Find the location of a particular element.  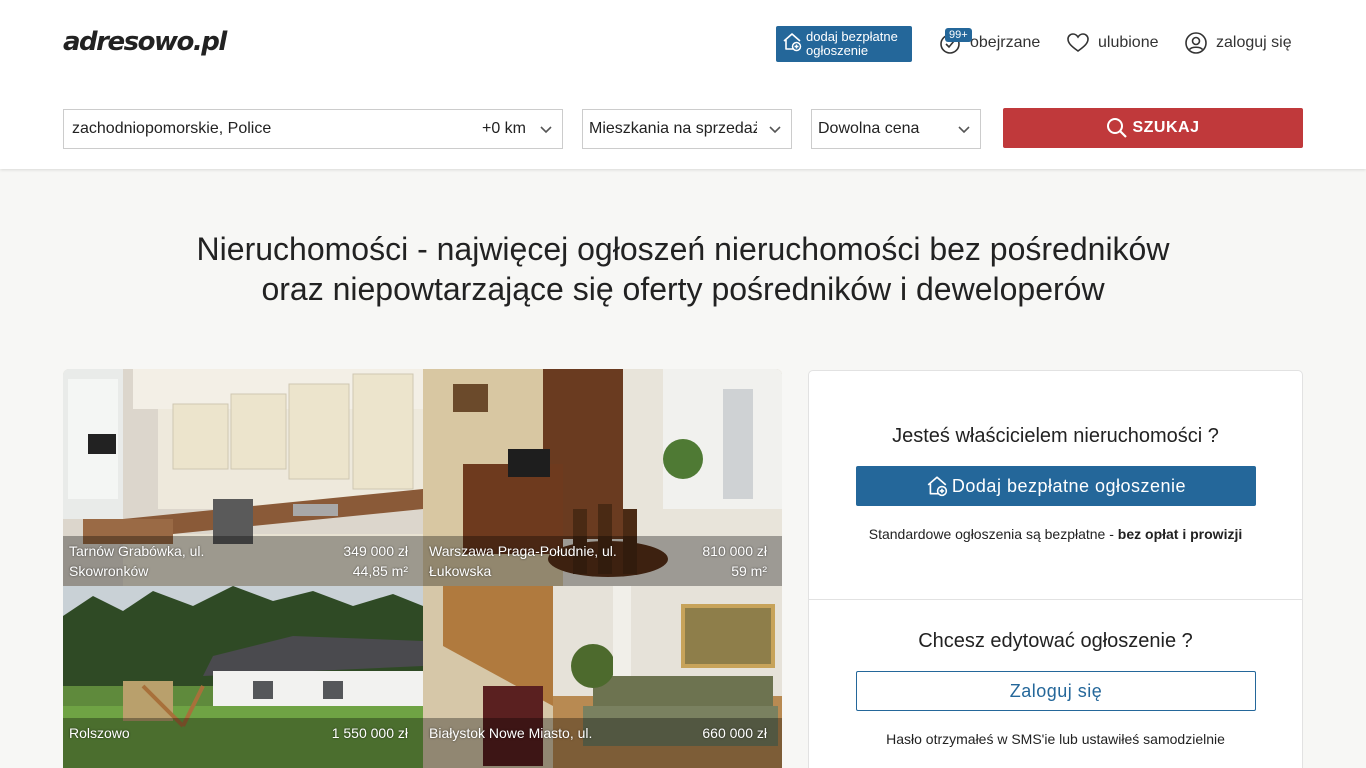

listing-price: 810 000 zł is located at coordinates (734, 551).